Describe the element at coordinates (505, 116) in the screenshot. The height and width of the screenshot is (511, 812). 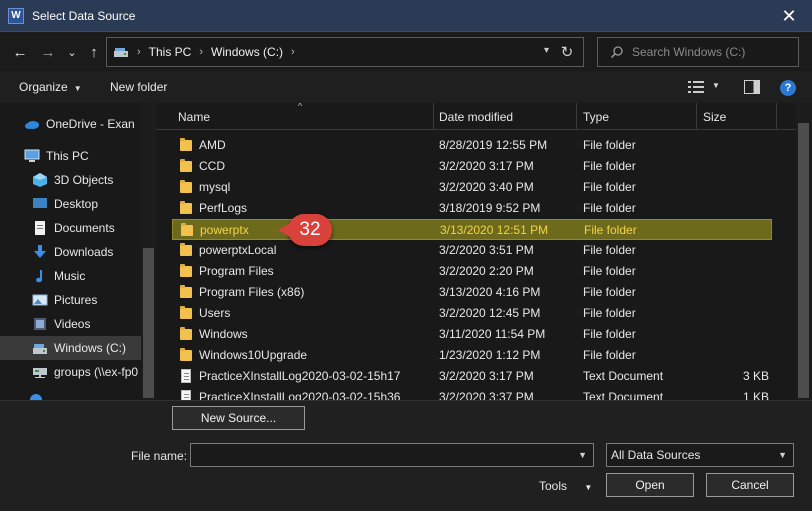
I see `column-header-date-modified: Date modified` at that location.